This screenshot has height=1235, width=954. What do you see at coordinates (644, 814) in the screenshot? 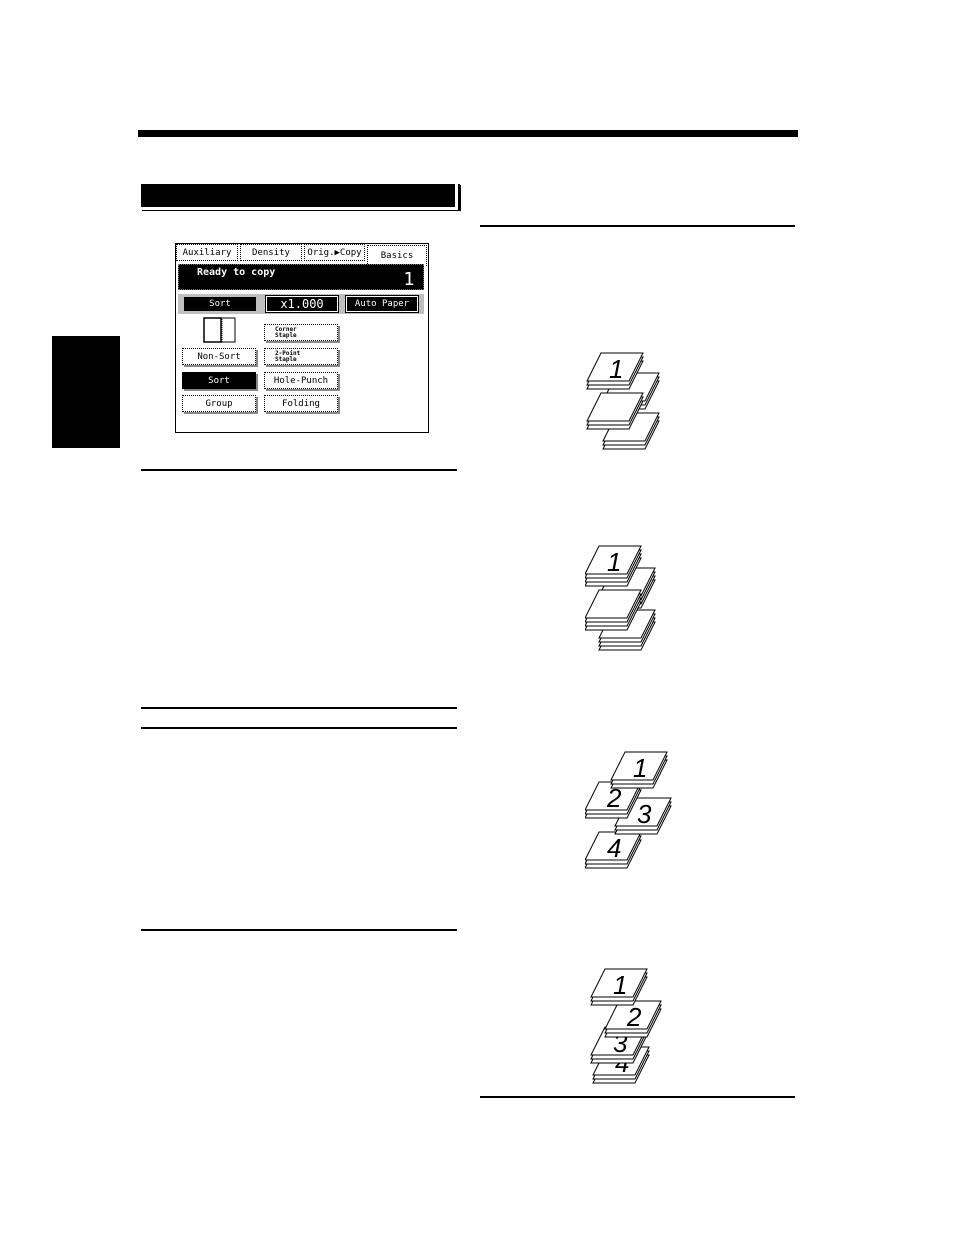
I see `page-number-label: 3` at bounding box center [644, 814].